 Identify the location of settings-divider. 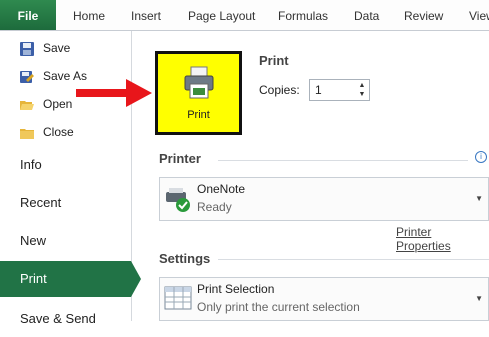
(353, 259).